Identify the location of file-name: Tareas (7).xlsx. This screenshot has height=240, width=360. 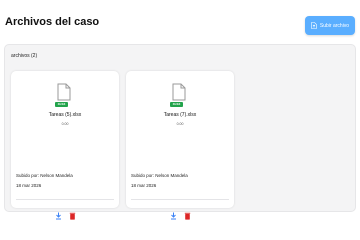
(180, 115).